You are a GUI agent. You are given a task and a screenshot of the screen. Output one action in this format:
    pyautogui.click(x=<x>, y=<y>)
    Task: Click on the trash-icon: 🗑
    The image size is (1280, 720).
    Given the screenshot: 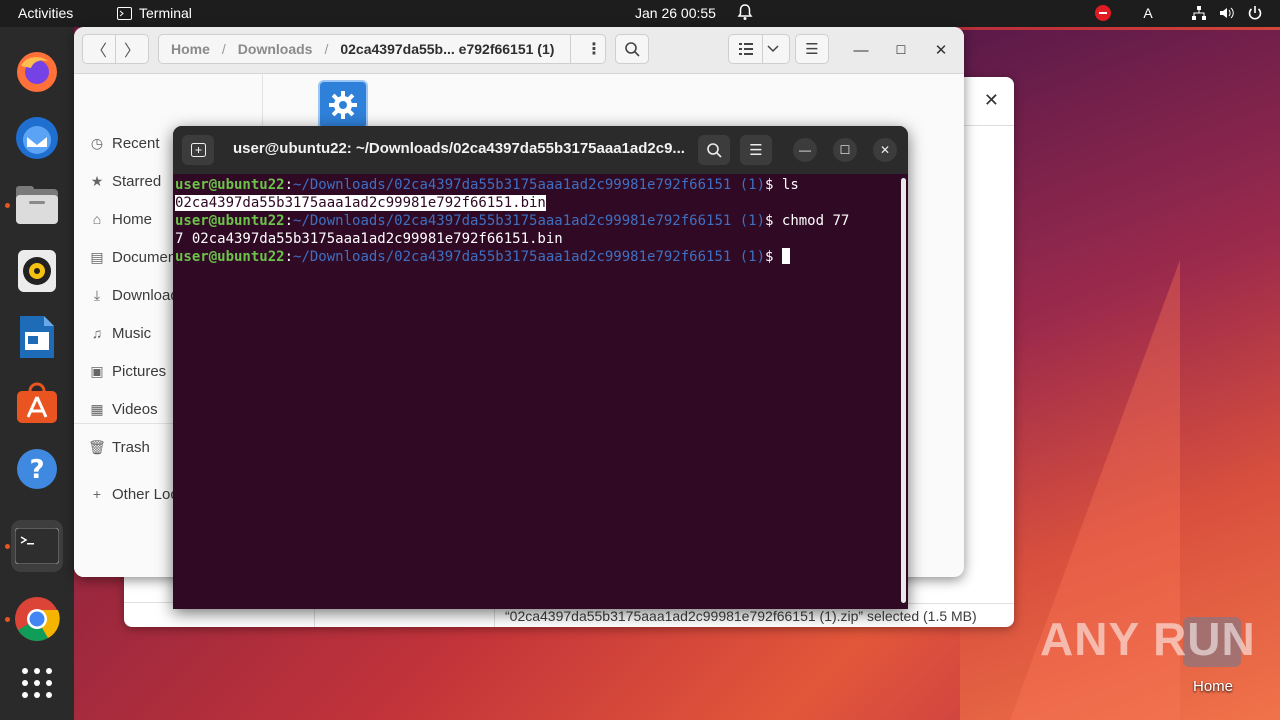 What is the action you would take?
    pyautogui.click(x=97, y=446)
    